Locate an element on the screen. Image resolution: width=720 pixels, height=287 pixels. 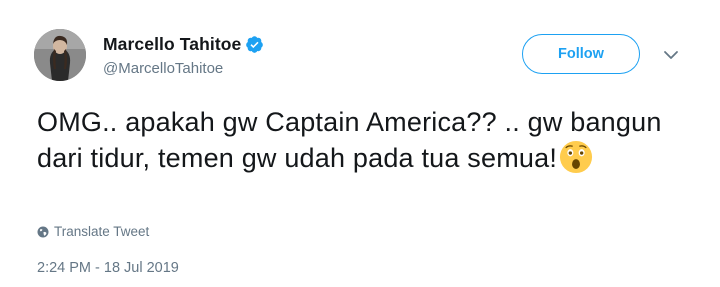
follow-button: Follow is located at coordinates (581, 54).